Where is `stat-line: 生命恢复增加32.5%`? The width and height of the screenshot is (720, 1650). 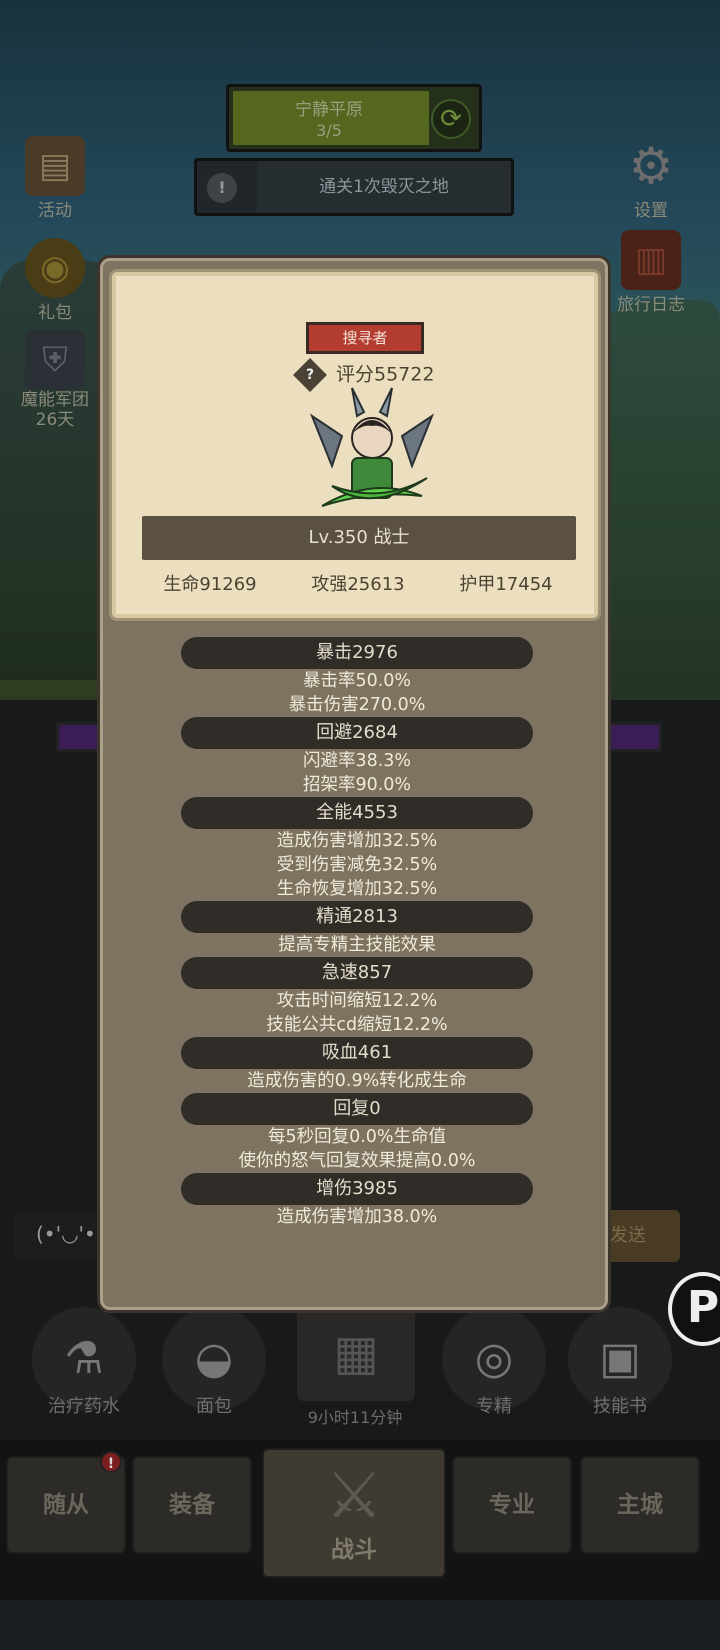
stat-line: 生命恢复增加32.5% is located at coordinates (357, 889).